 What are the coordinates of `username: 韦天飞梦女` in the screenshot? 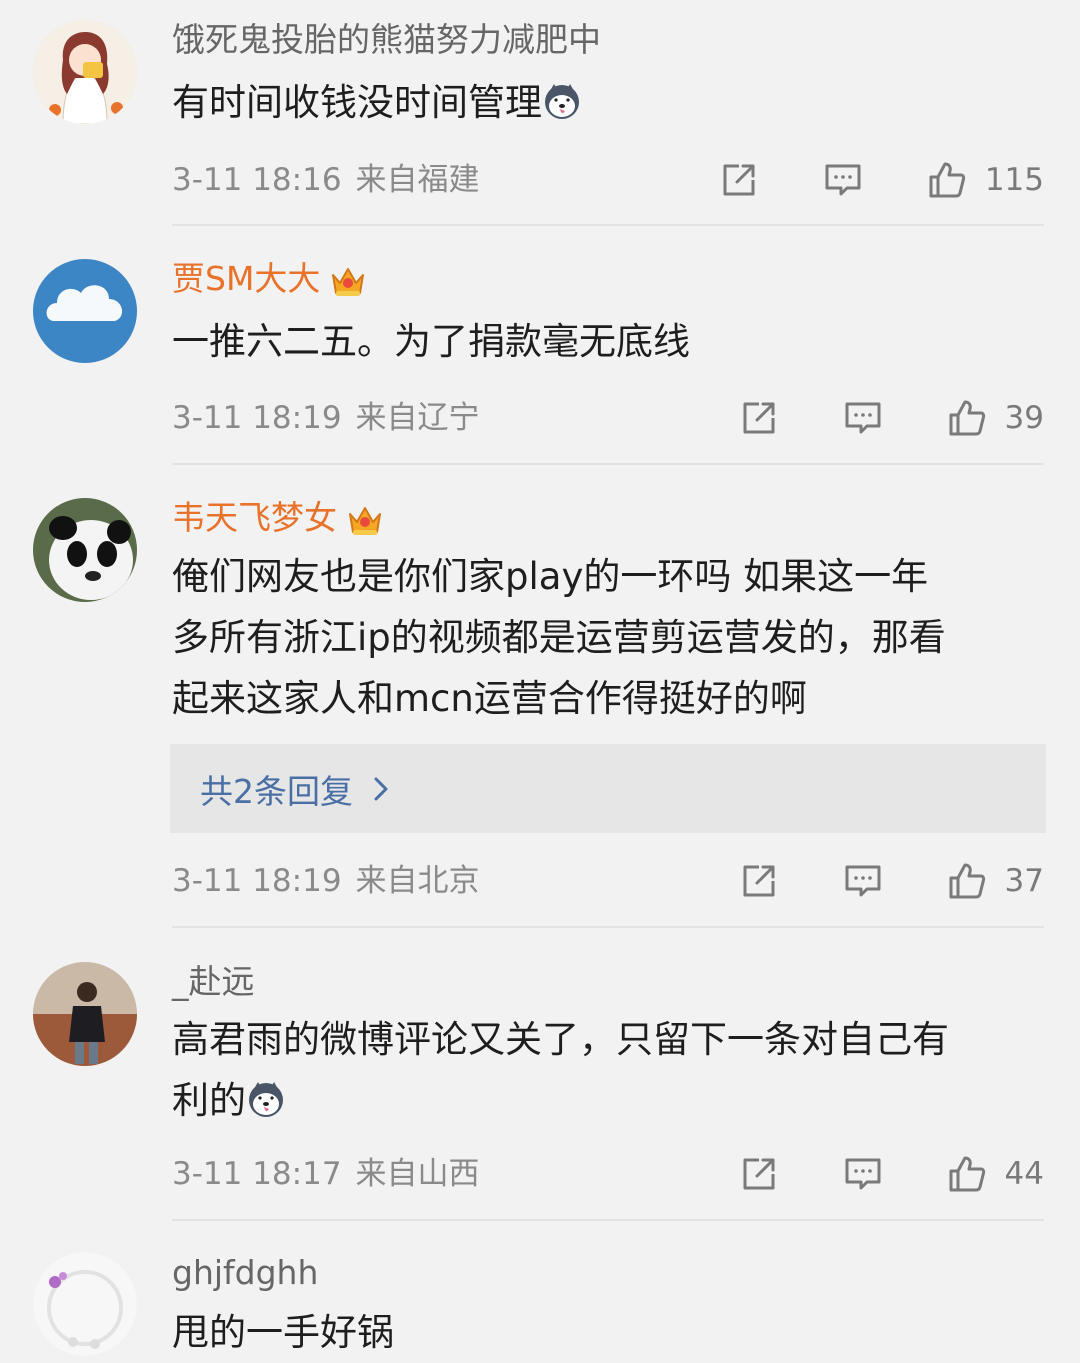 It's located at (278, 519).